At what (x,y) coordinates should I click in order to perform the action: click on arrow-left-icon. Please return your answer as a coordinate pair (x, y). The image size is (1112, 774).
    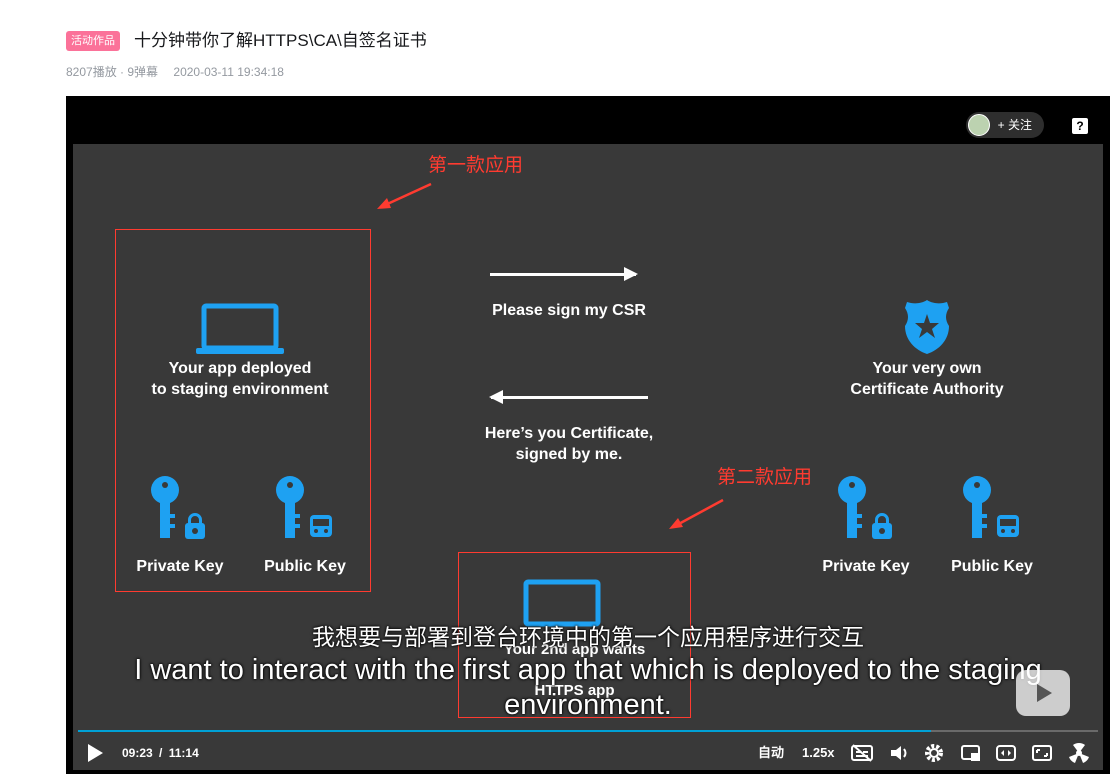
    Looking at the image, I should click on (568, 397).